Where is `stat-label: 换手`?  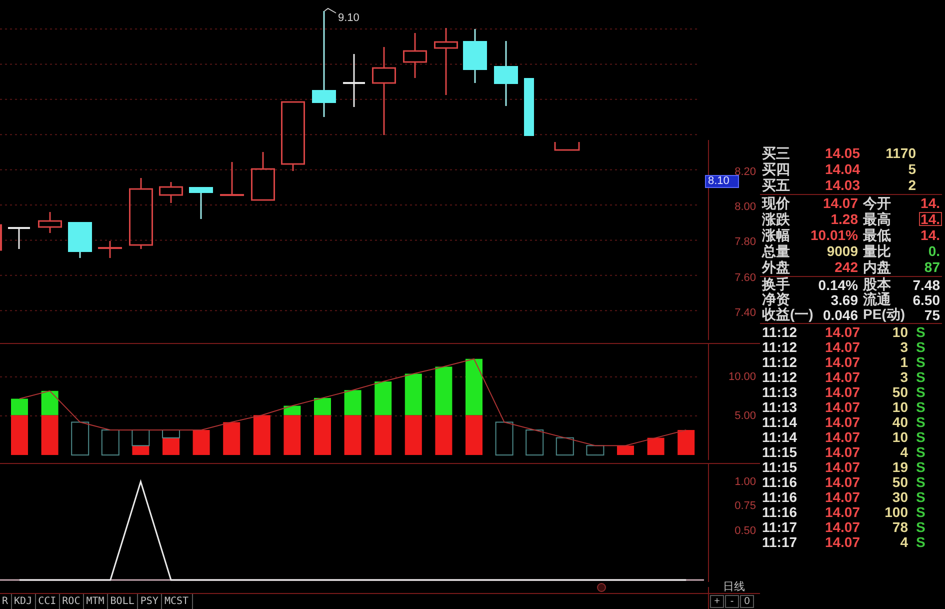 stat-label: 换手 is located at coordinates (775, 284).